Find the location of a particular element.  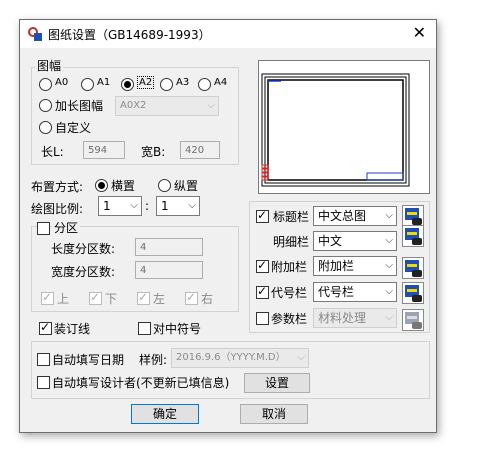

app-icon is located at coordinates (35, 34).